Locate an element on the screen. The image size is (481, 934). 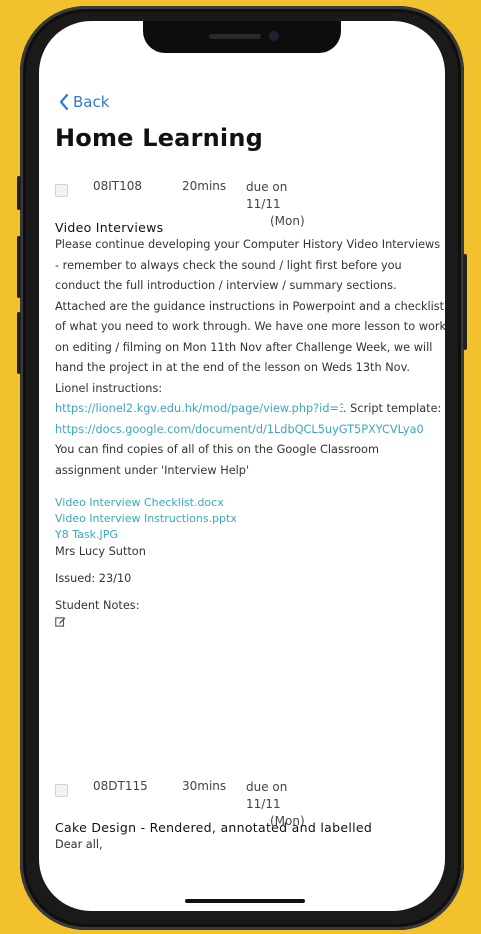
student-notes-label: Student Notes: is located at coordinates (97, 605).